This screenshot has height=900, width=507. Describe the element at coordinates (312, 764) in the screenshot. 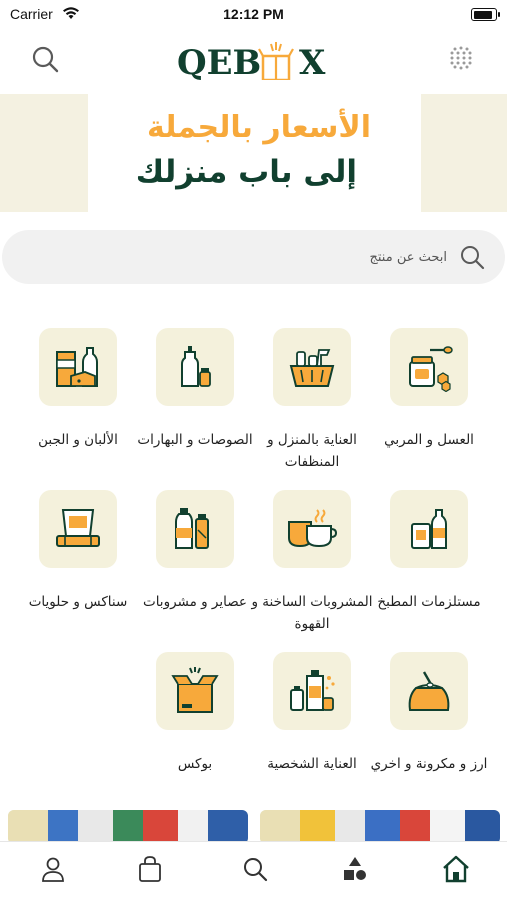

I see `category-label: العناية الشخصية` at that location.